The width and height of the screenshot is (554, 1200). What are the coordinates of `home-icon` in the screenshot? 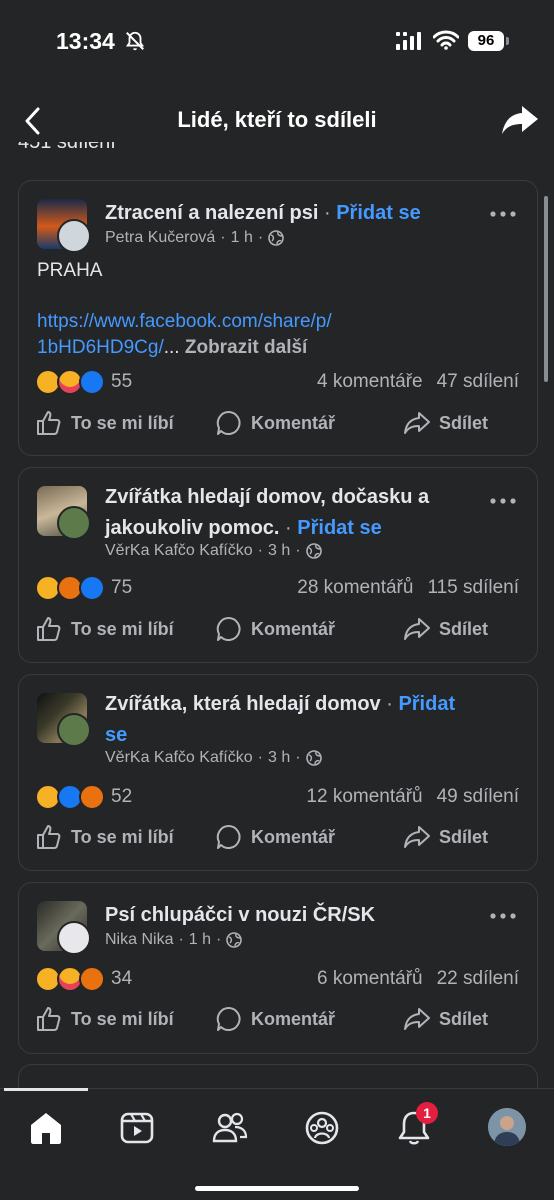 It's located at (46, 1128).